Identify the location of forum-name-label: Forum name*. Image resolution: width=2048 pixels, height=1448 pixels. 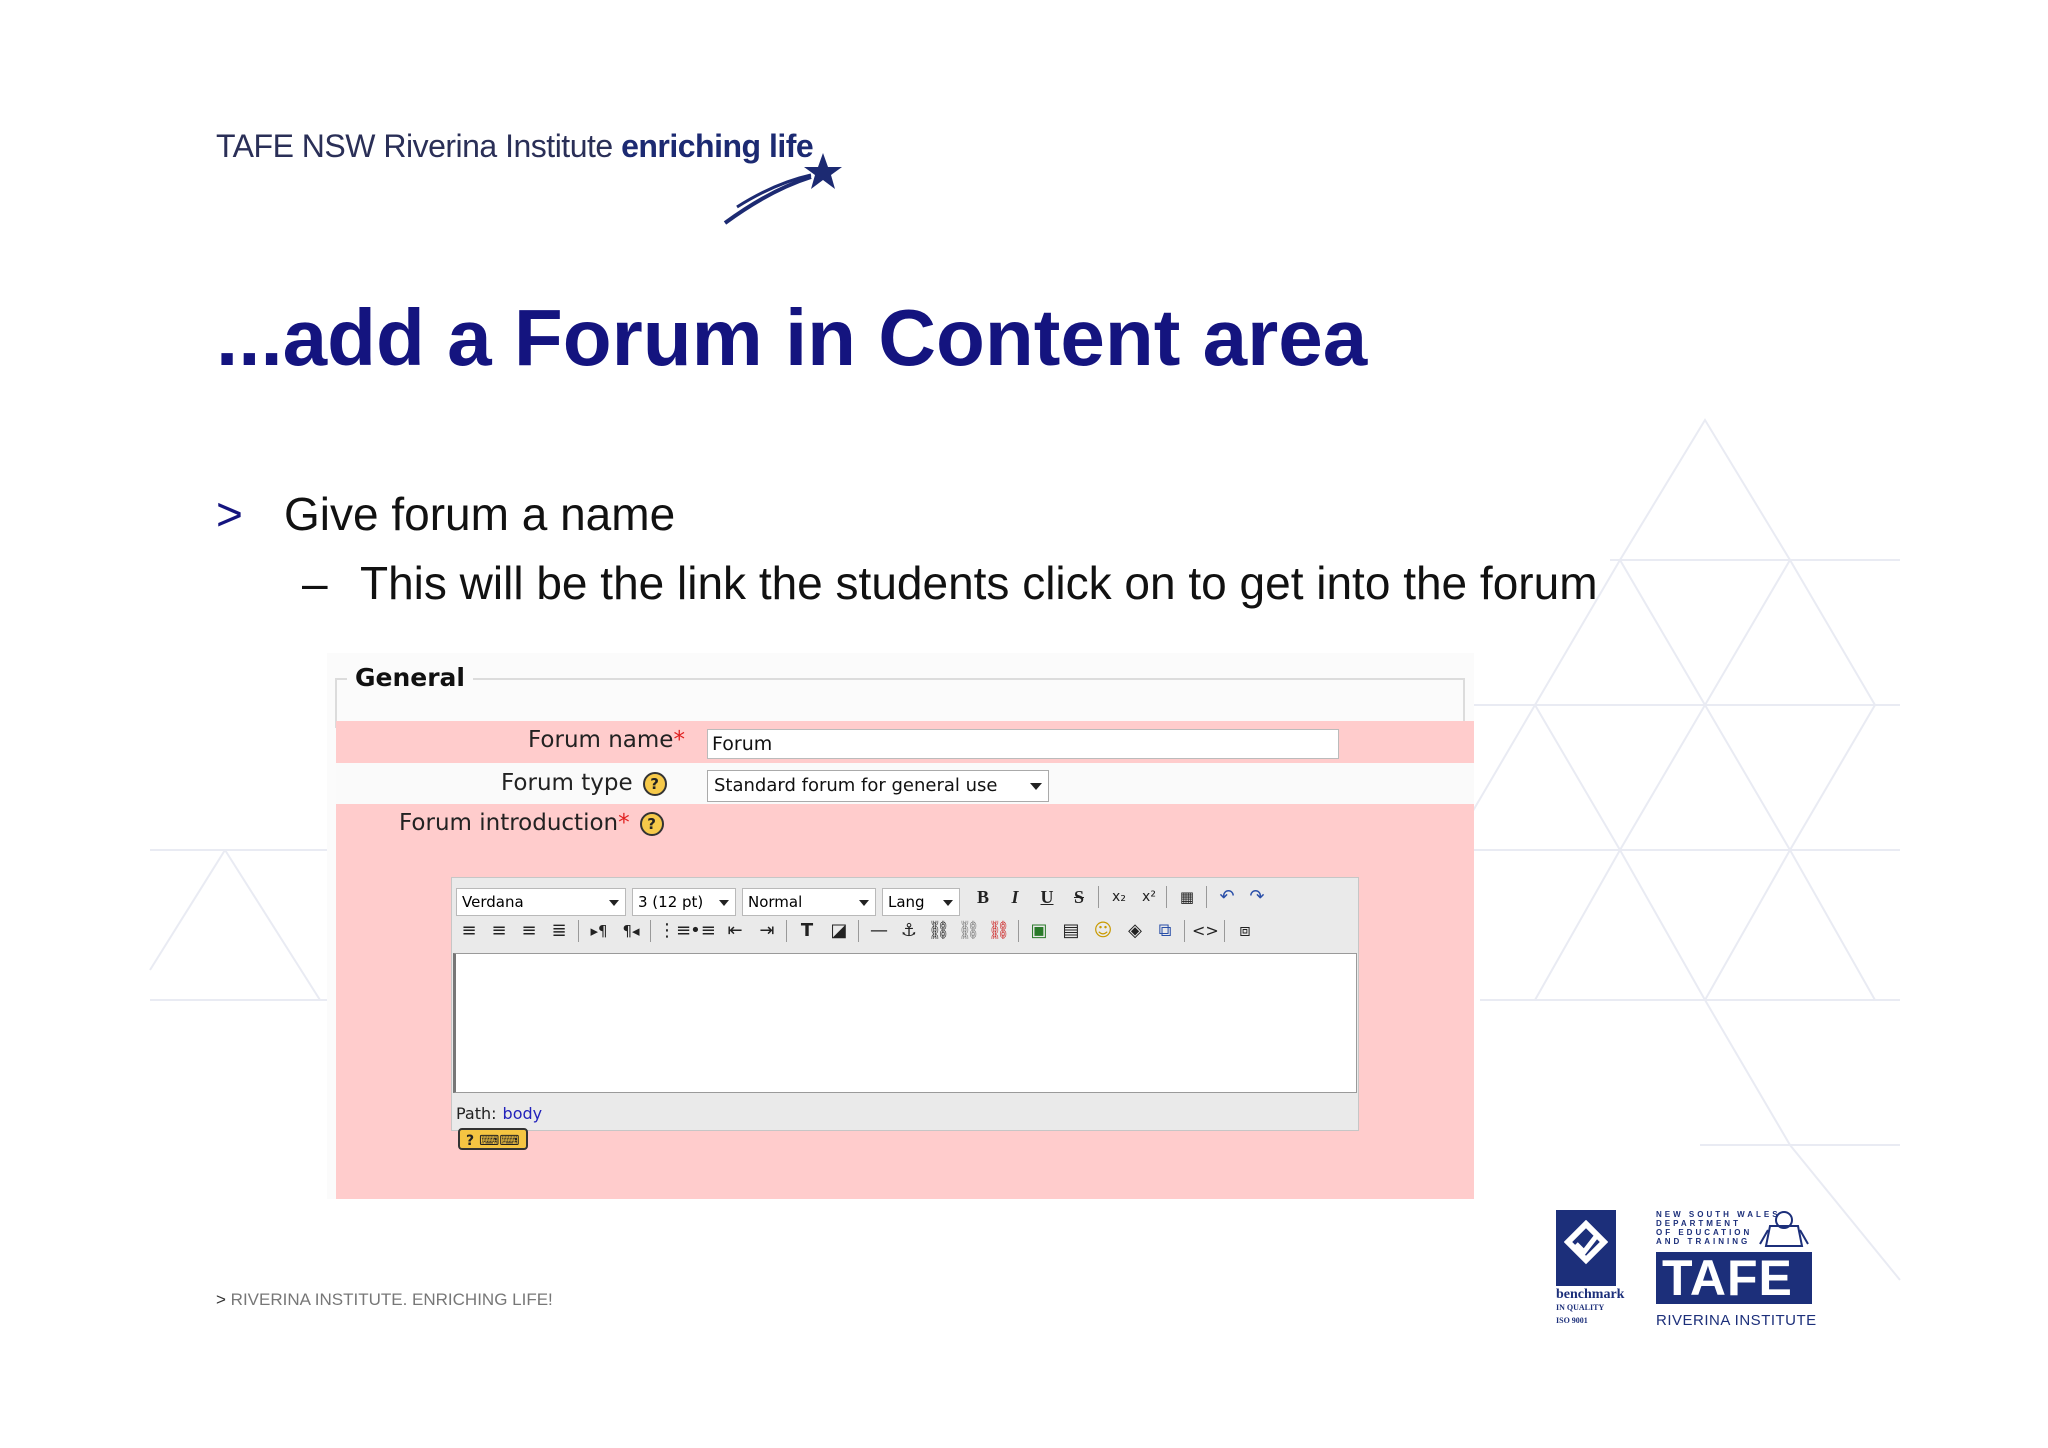
(606, 740).